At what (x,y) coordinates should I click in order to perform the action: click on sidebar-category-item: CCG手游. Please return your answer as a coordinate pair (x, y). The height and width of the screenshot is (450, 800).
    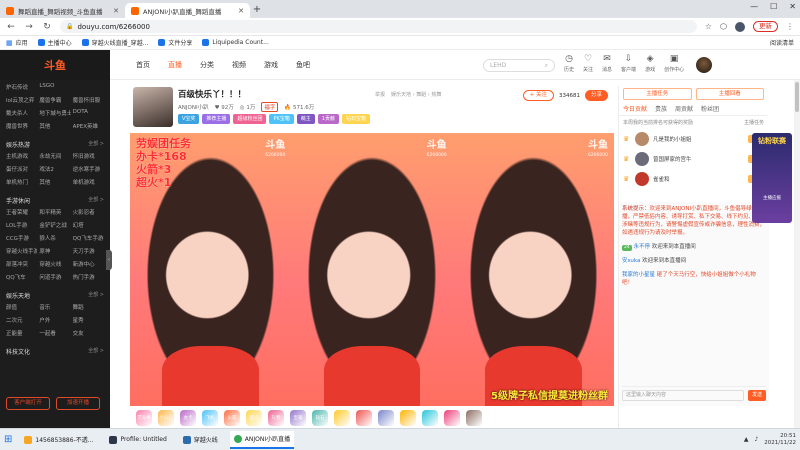
    Looking at the image, I should click on (21, 238).